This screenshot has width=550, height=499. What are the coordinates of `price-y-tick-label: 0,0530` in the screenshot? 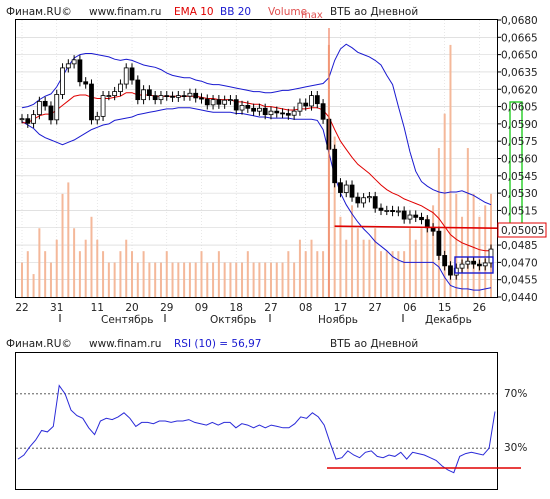 It's located at (519, 194).